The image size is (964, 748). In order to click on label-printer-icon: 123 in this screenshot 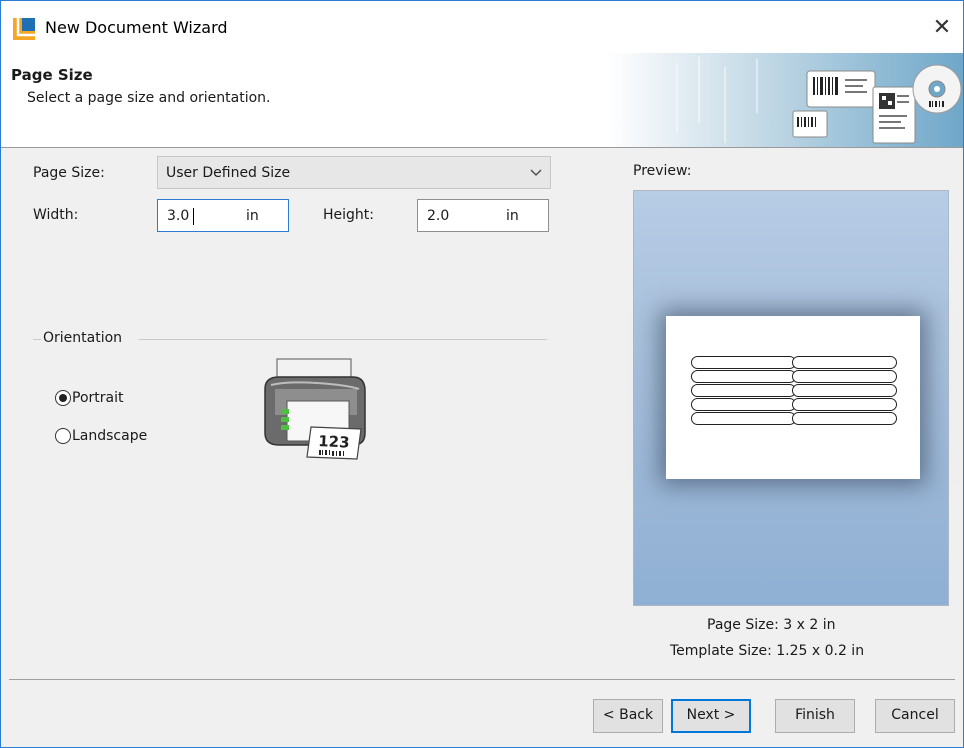, I will do `click(315, 409)`.